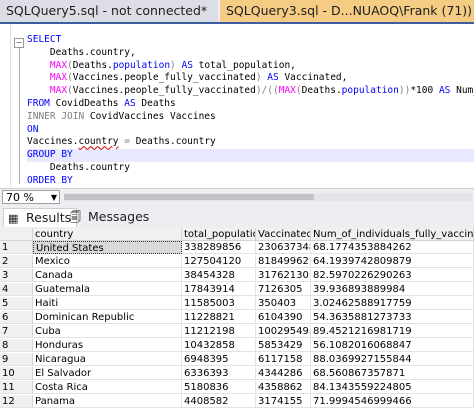  I want to click on table-row: 9 Nicaragua 6948395 6117158 88.0369927155844, so click(237, 359).